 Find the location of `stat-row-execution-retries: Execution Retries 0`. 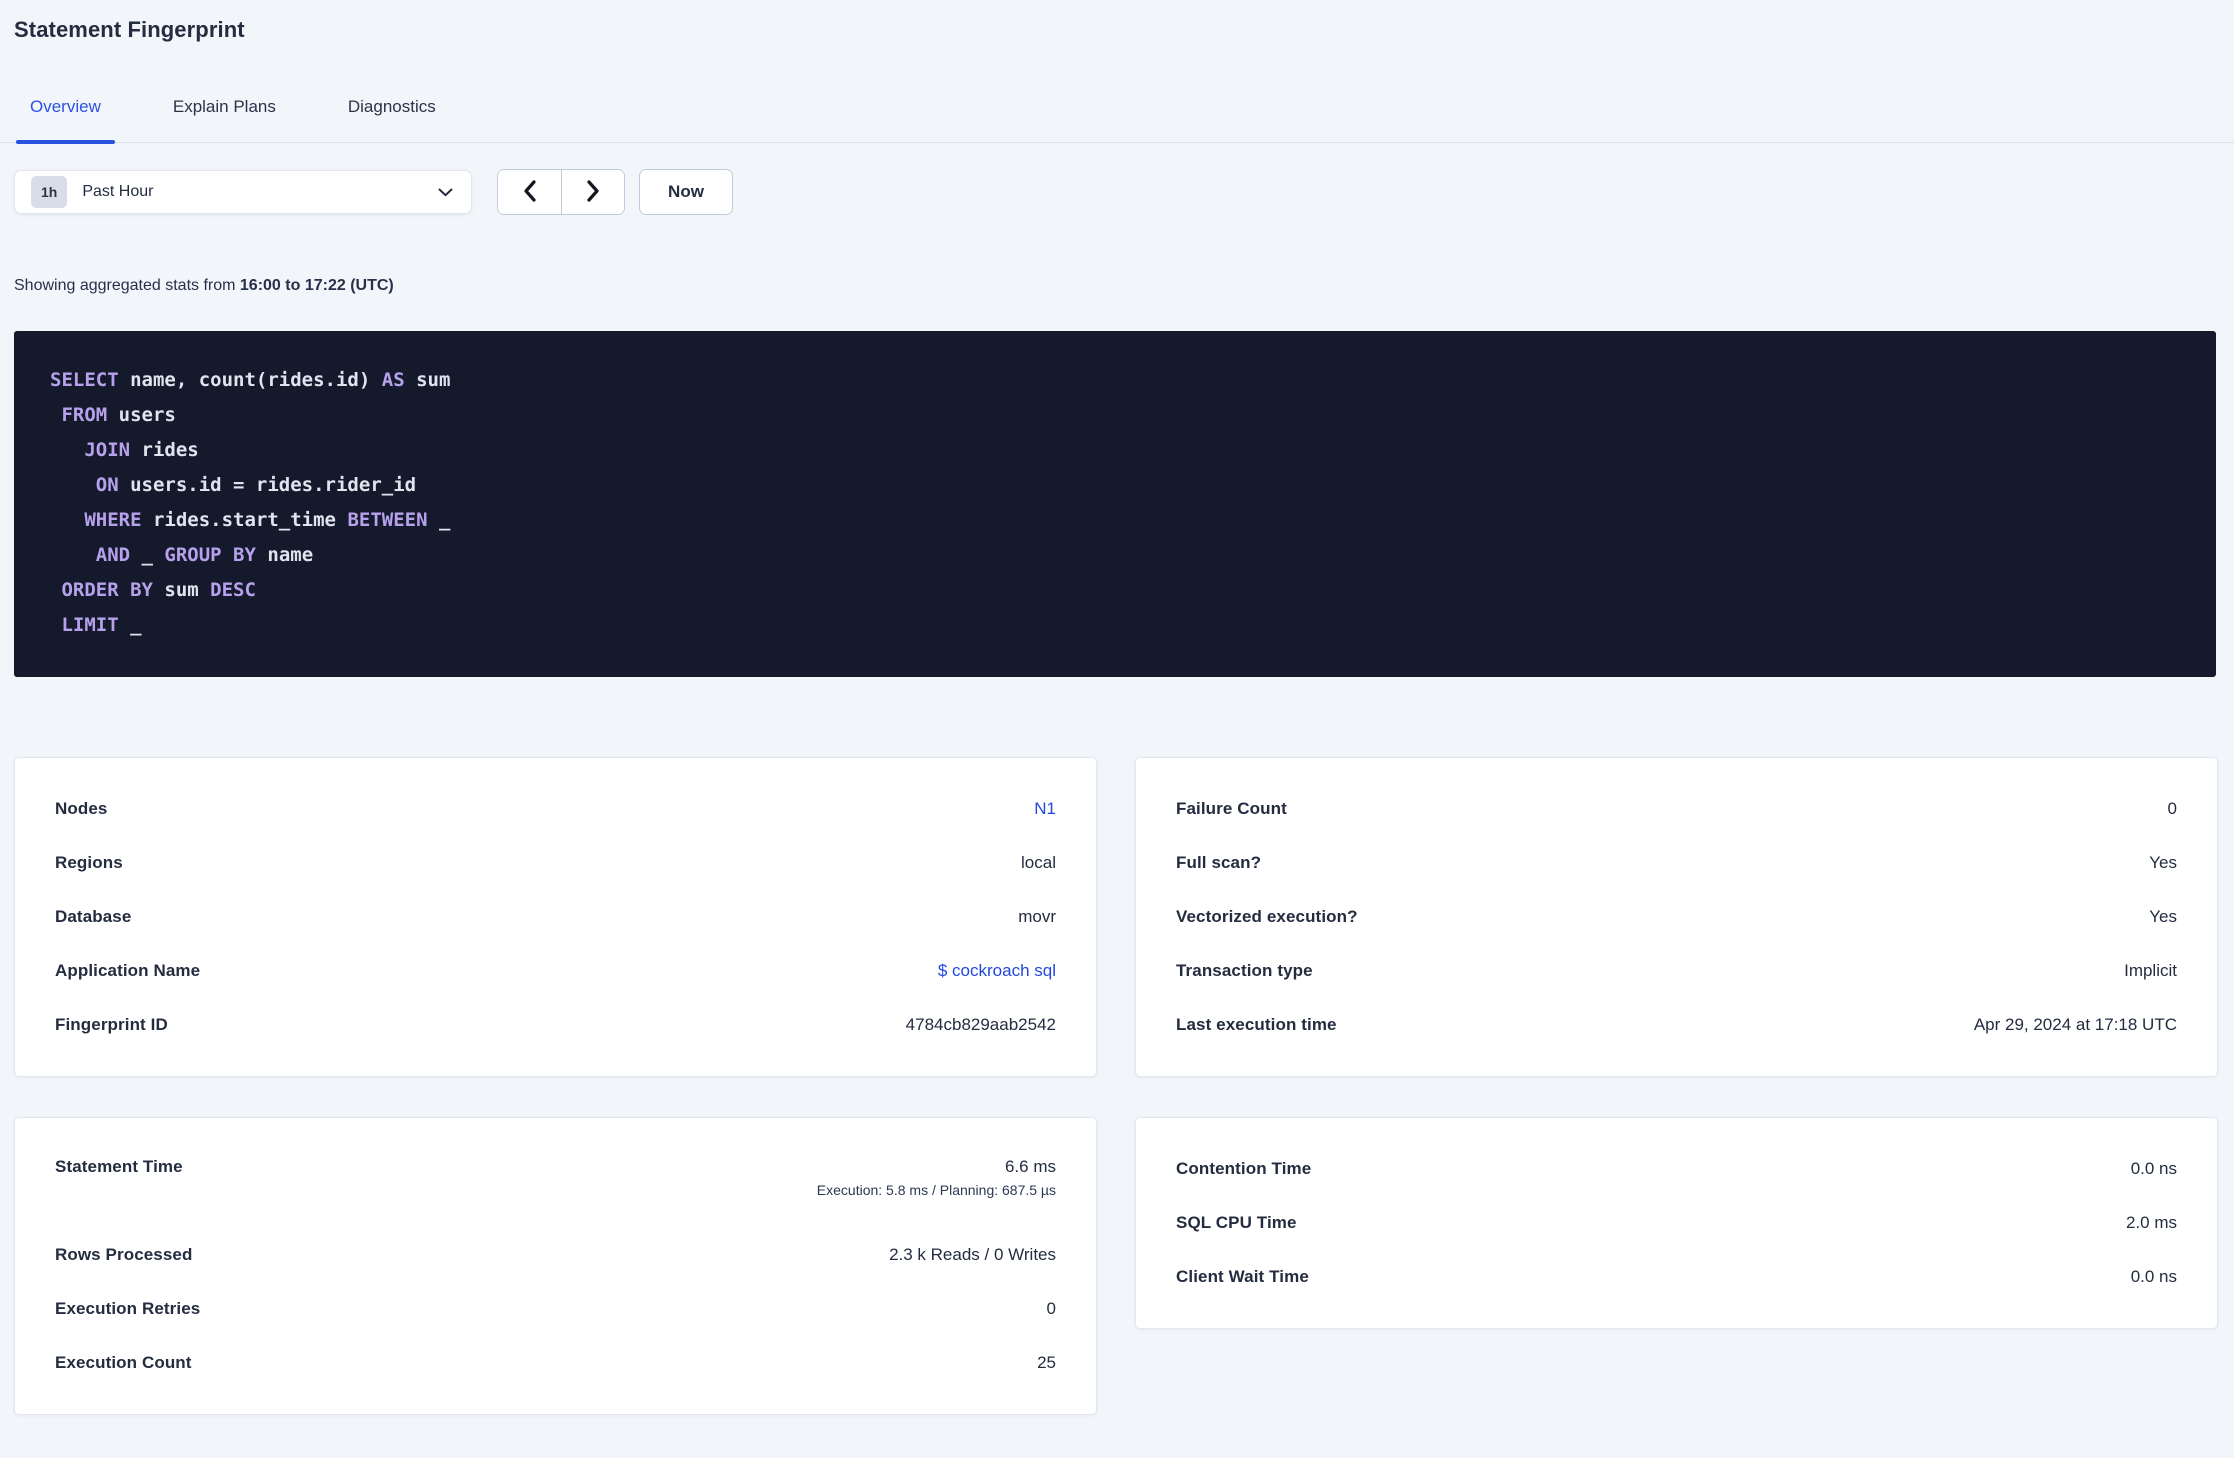

stat-row-execution-retries: Execution Retries 0 is located at coordinates (555, 1309).